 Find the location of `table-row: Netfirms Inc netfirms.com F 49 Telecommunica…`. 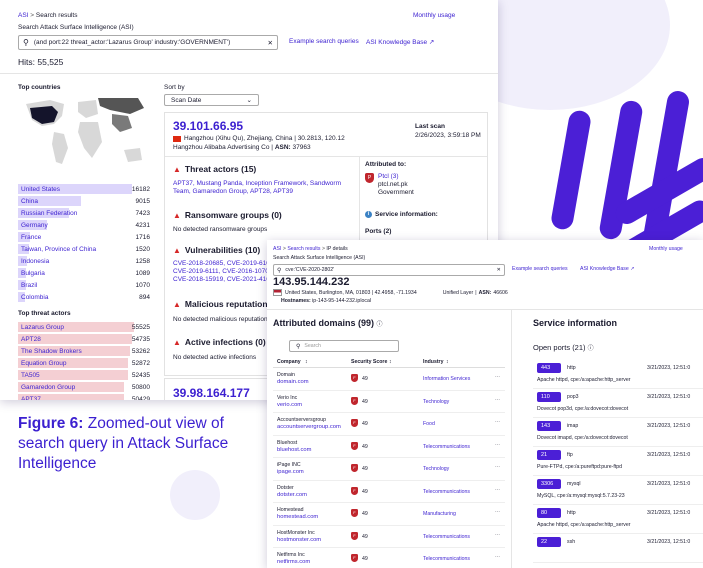

table-row: Netfirms Inc netfirms.com F 49 Telecommunica… is located at coordinates (389, 558).